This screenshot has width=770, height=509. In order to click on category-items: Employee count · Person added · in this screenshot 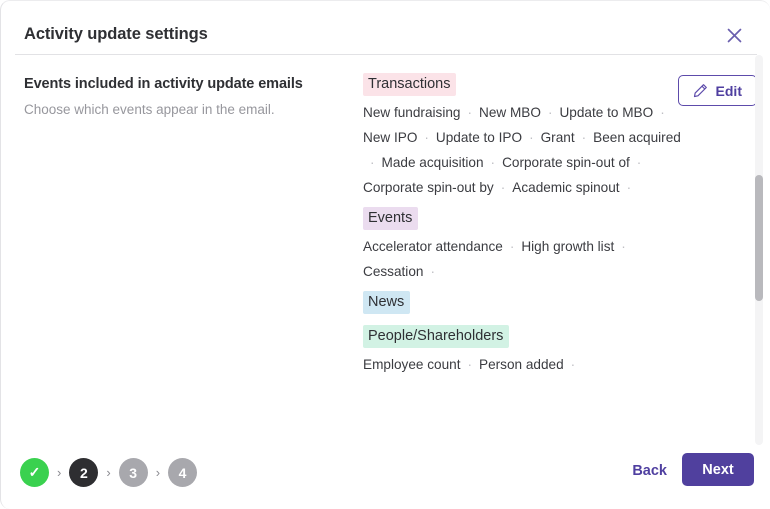, I will do `click(528, 364)`.